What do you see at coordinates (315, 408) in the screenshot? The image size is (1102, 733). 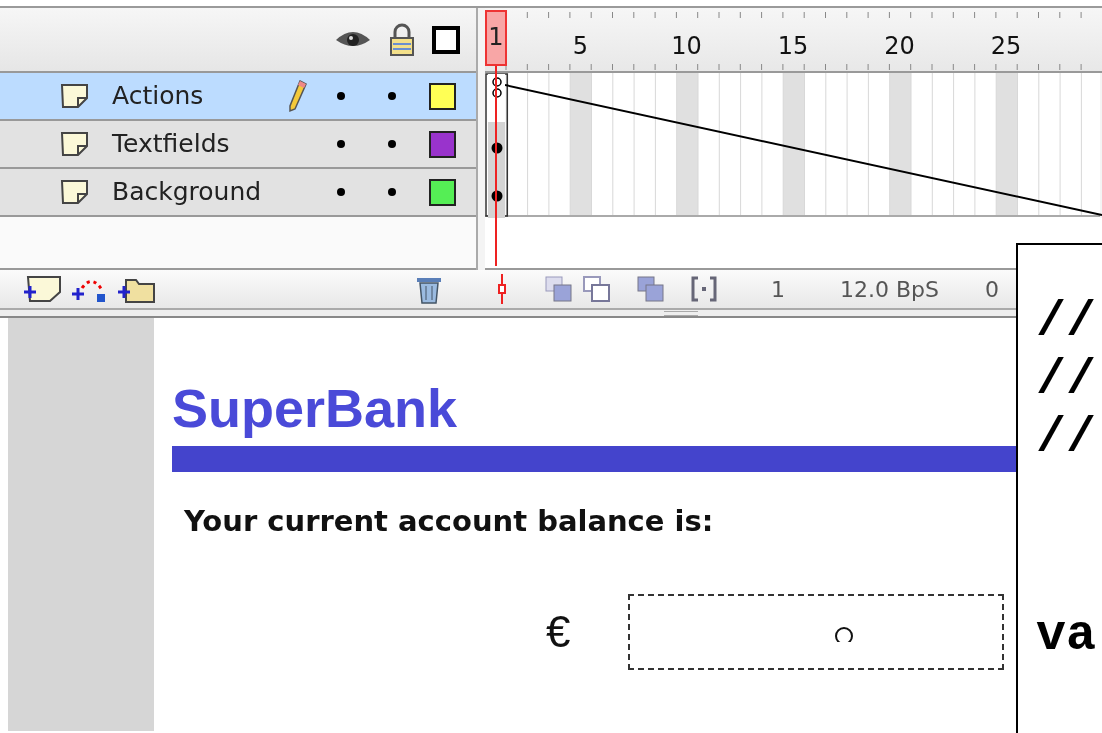 I see `bank-title: SuperBank` at bounding box center [315, 408].